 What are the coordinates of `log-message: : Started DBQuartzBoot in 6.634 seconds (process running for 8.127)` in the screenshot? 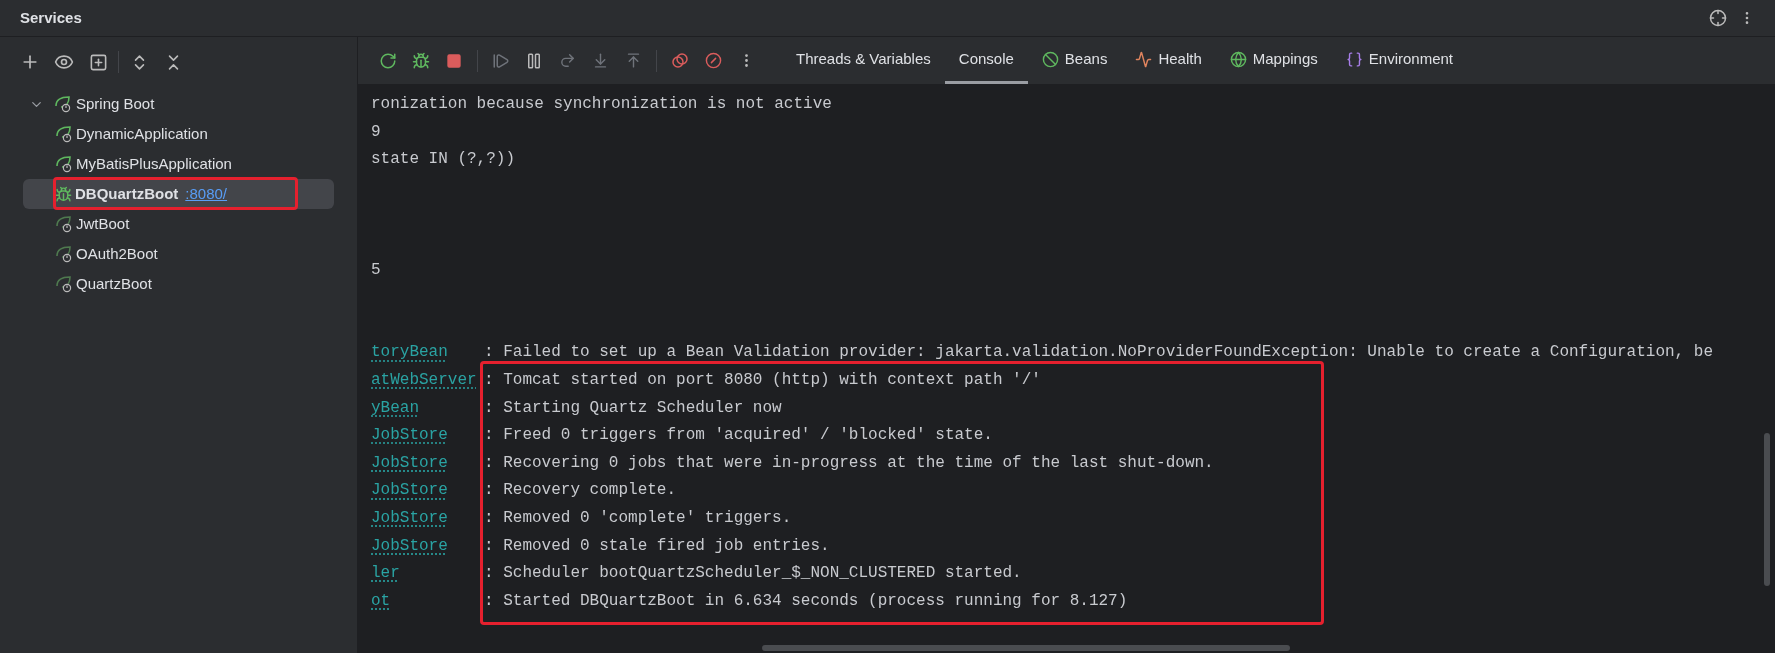 It's located at (806, 601).